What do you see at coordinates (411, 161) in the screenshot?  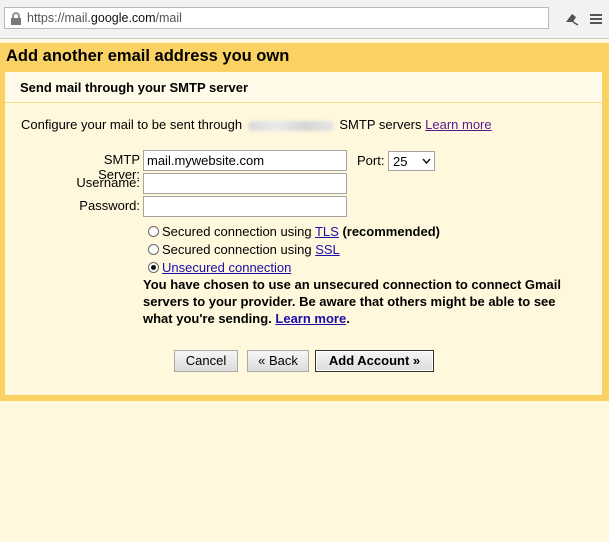 I see `port-select: 25` at bounding box center [411, 161].